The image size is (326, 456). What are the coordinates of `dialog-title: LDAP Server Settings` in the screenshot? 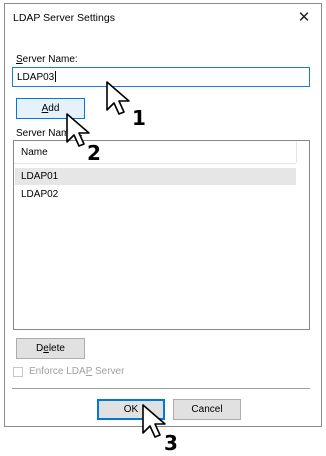 It's located at (64, 18).